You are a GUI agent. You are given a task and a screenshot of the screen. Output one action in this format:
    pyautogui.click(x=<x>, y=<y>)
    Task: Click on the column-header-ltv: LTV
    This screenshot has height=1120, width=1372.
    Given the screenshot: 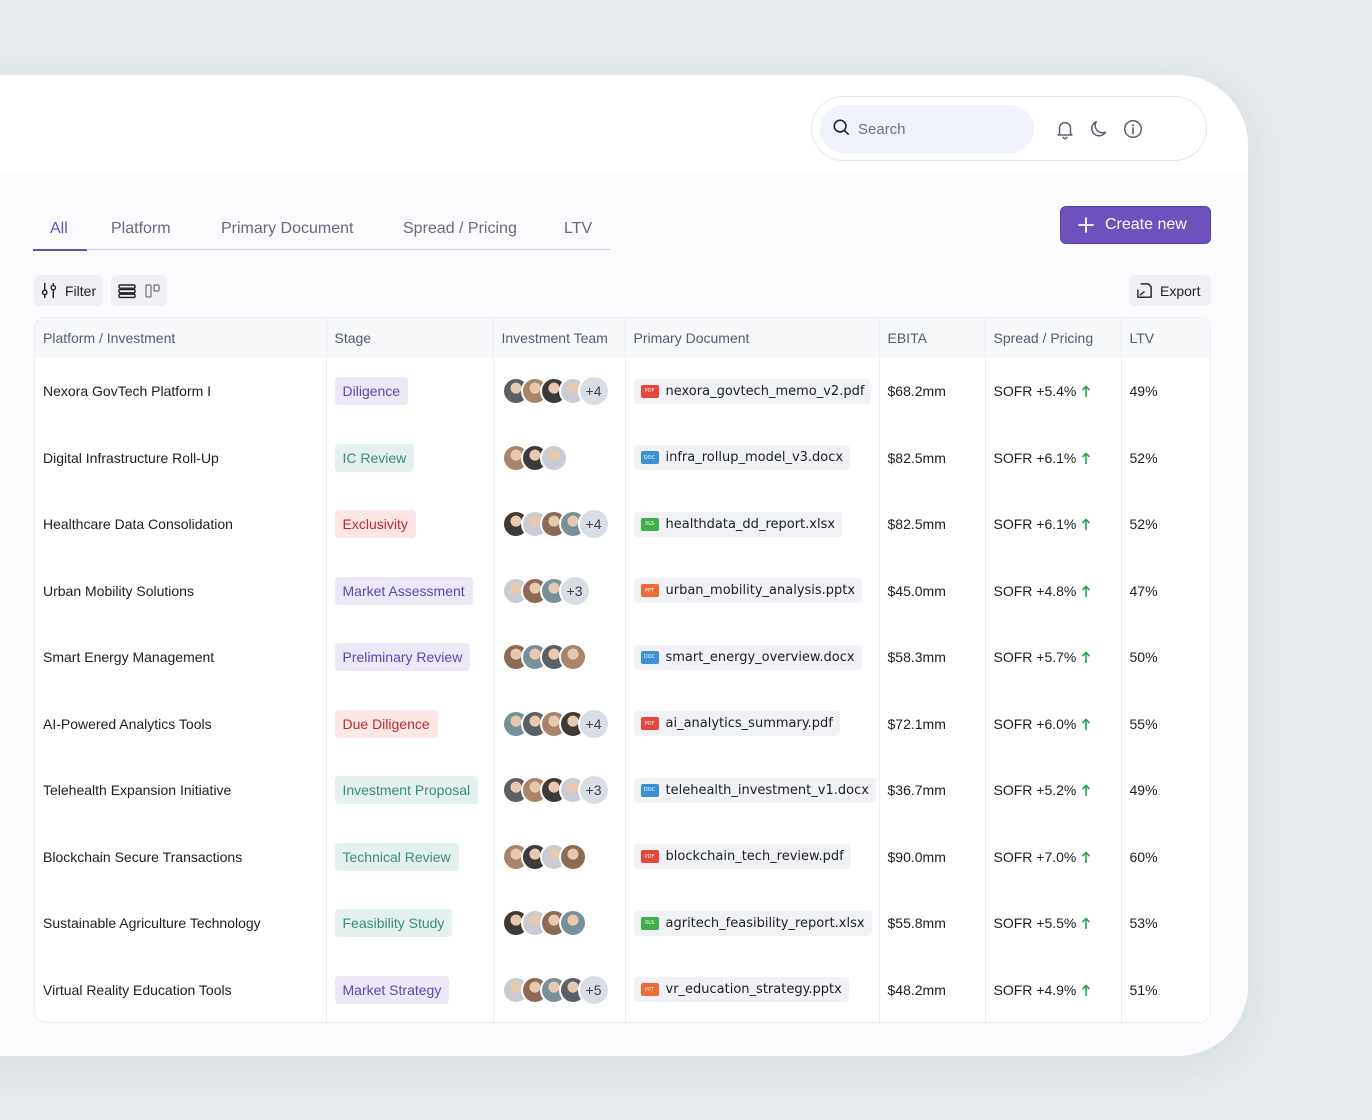 What is the action you would take?
    pyautogui.click(x=1165, y=338)
    